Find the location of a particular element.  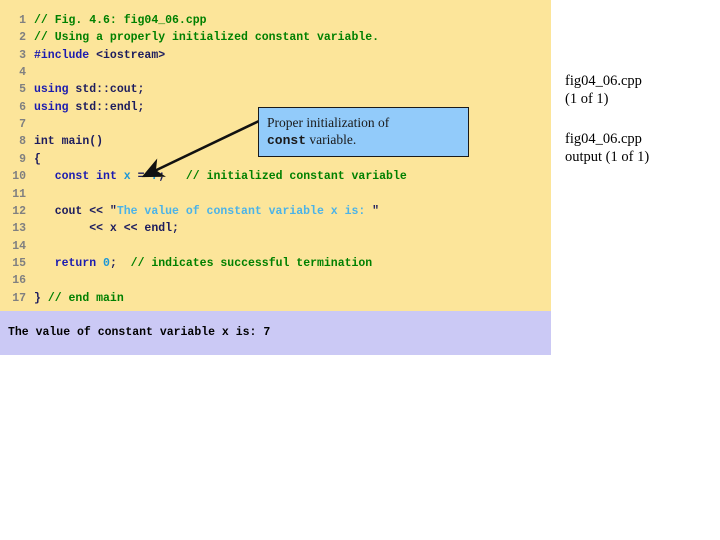

code-token: x is located at coordinates (127, 177).